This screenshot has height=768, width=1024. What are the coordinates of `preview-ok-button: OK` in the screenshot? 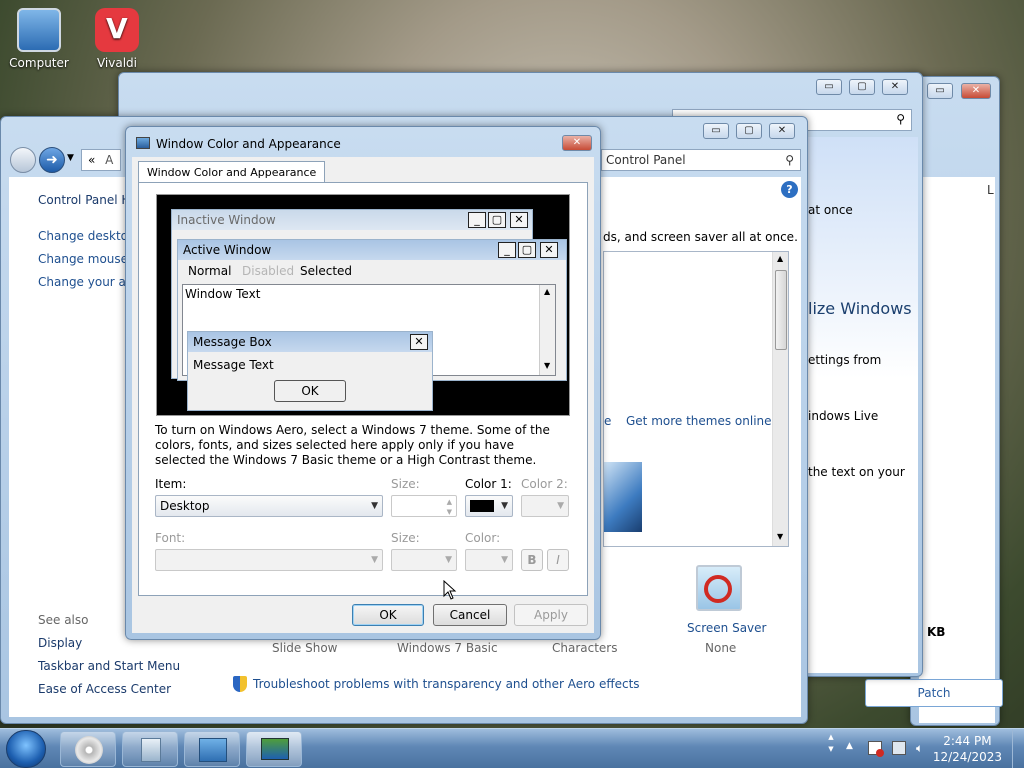 It's located at (310, 391).